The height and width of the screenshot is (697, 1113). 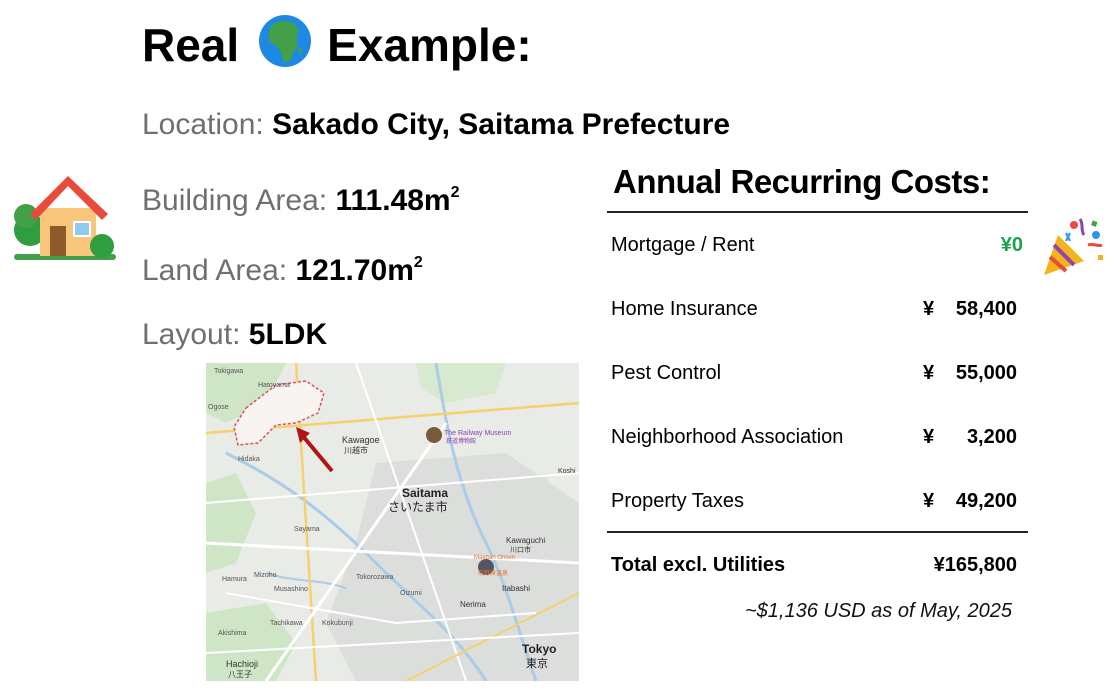 I want to click on costs-total-divider, so click(x=817, y=532).